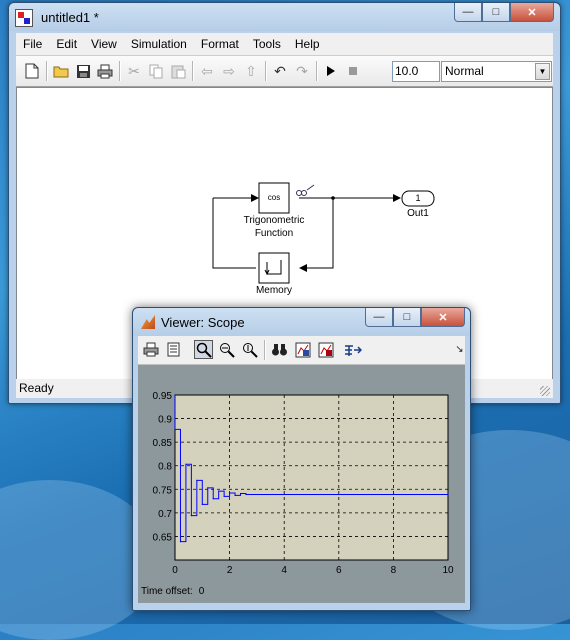  I want to click on x-tick-label: 0, so click(175, 570).